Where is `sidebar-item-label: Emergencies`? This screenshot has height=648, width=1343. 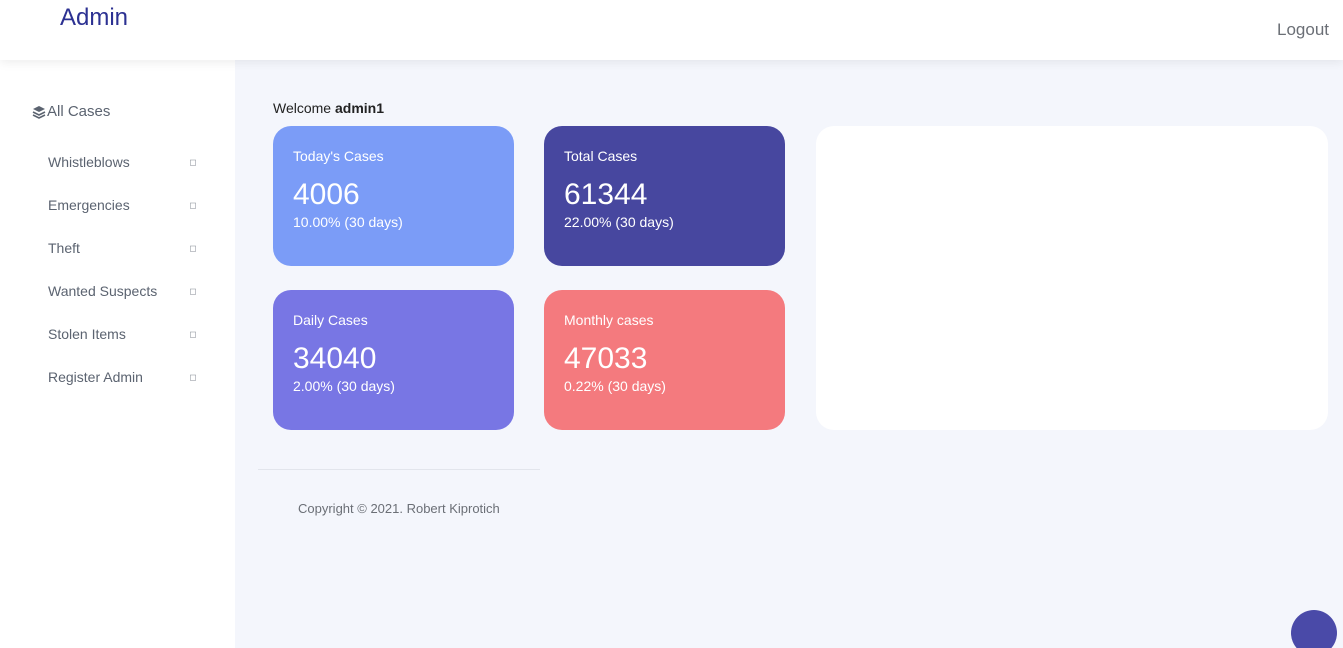
sidebar-item-label: Emergencies is located at coordinates (89, 205).